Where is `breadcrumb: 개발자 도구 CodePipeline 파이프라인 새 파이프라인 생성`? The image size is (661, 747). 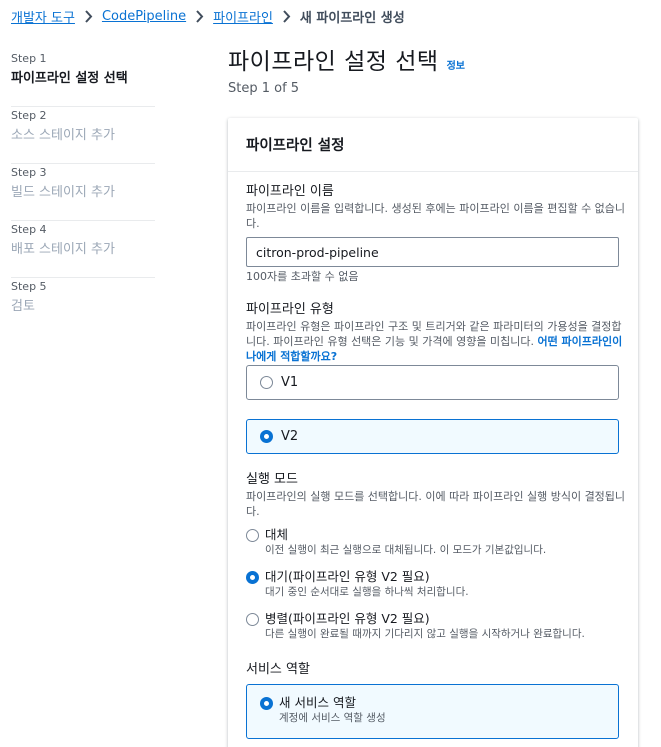
breadcrumb: 개발자 도구 CodePipeline 파이프라인 새 파이프라인 생성 is located at coordinates (208, 16).